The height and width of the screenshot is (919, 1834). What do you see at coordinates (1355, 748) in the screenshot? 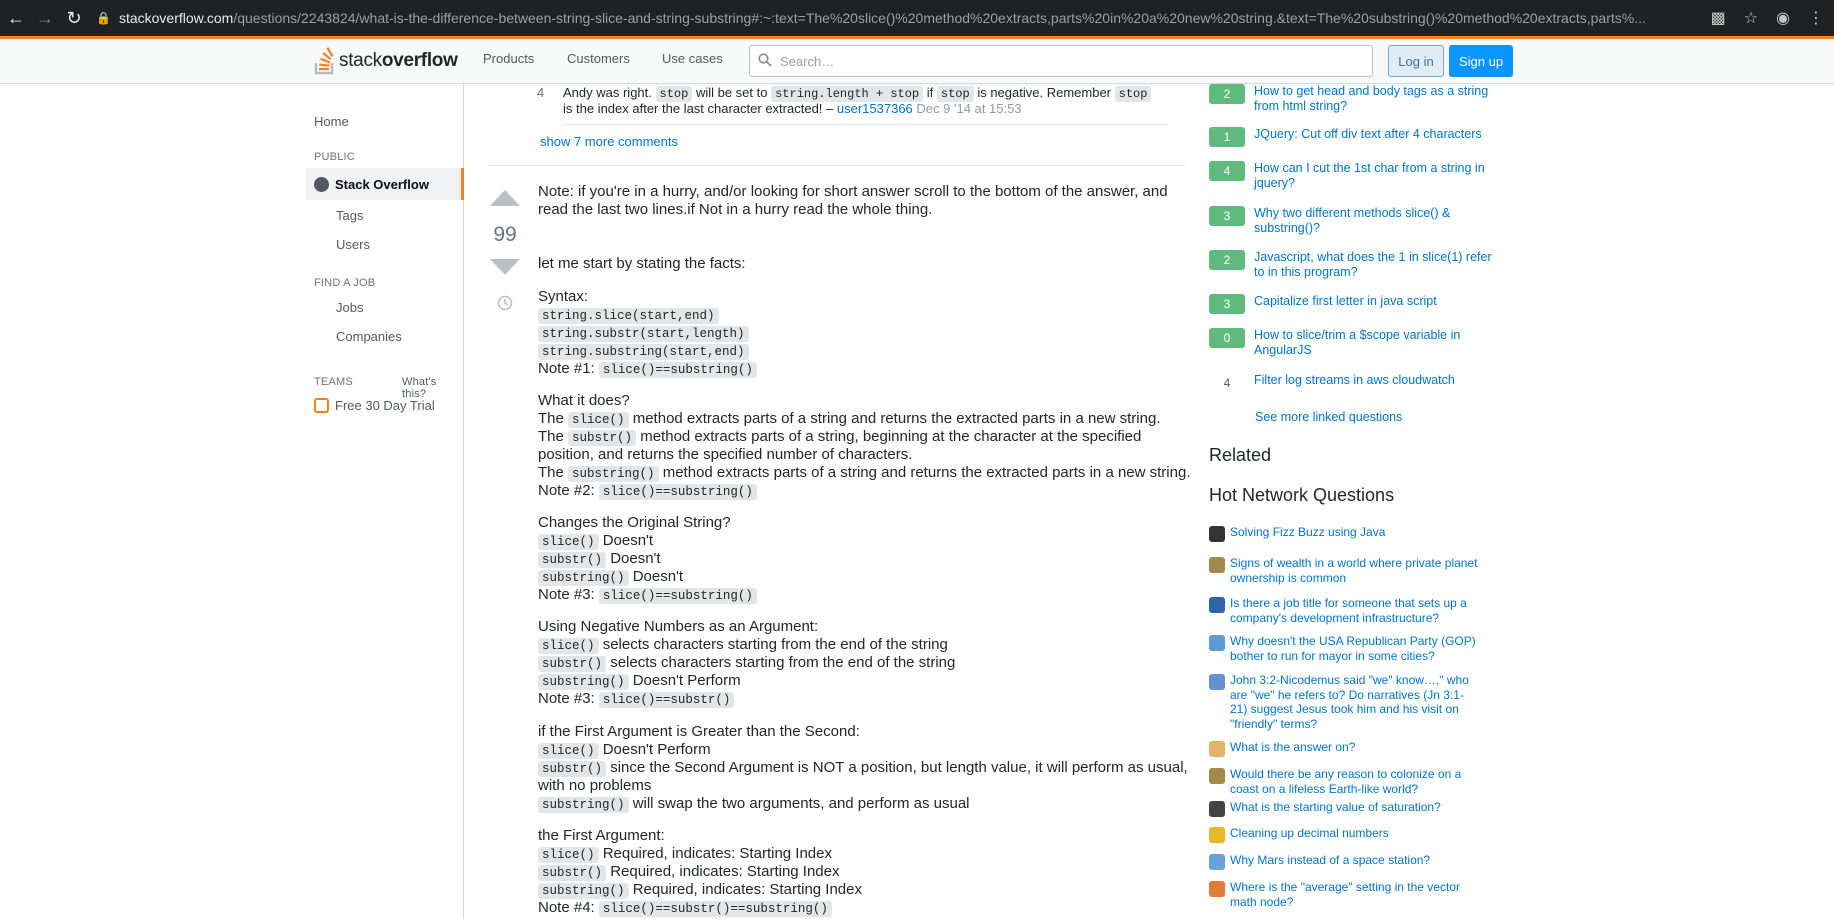
I see `hot-question-link: What is the answer on?` at bounding box center [1355, 748].